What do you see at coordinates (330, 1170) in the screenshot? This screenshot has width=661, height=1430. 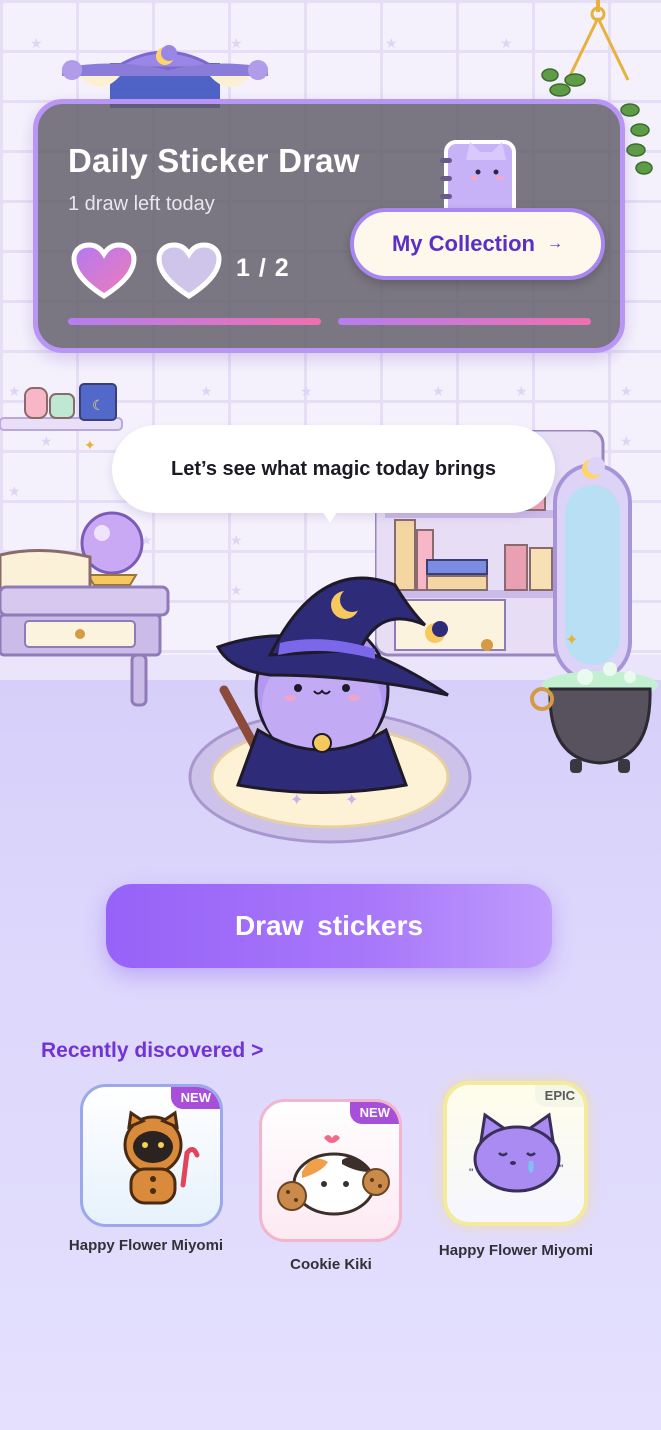 I see `sticker-card-2: NEW` at bounding box center [330, 1170].